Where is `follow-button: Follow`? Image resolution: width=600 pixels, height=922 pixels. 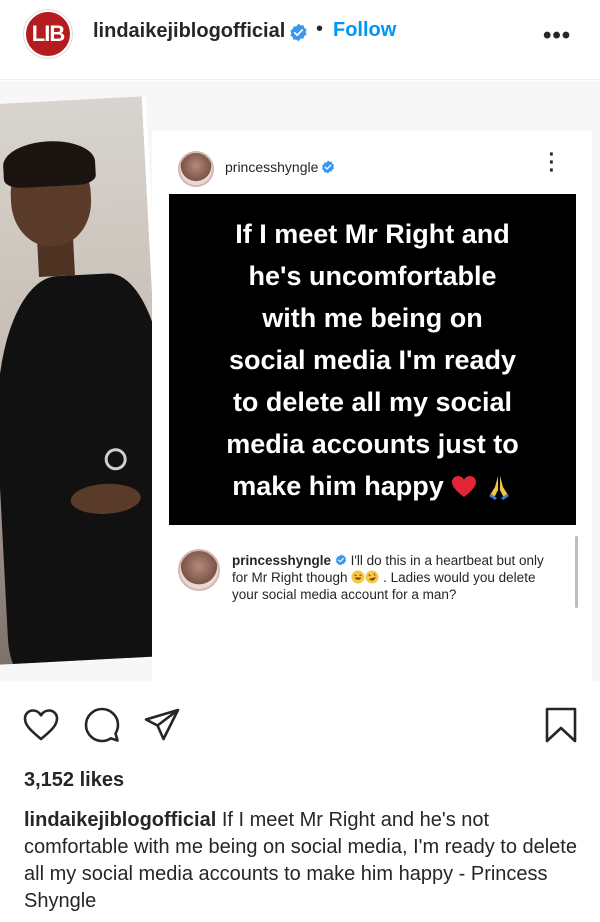 follow-button: Follow is located at coordinates (364, 30).